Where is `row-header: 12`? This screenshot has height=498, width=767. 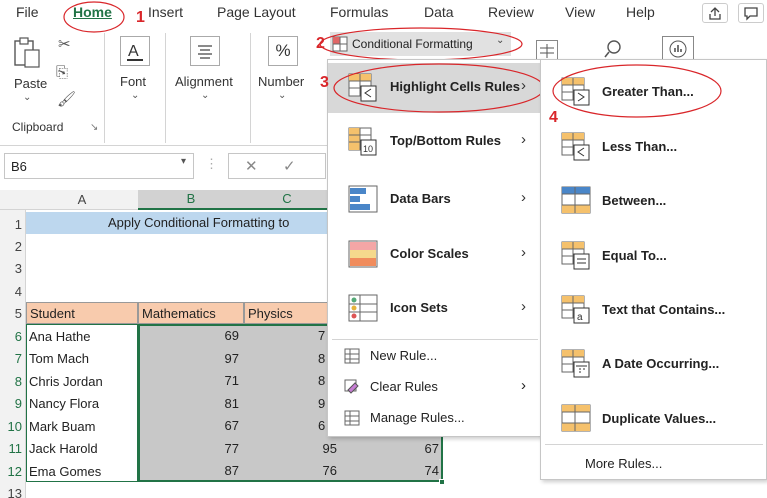
row-header: 12 is located at coordinates (13, 472).